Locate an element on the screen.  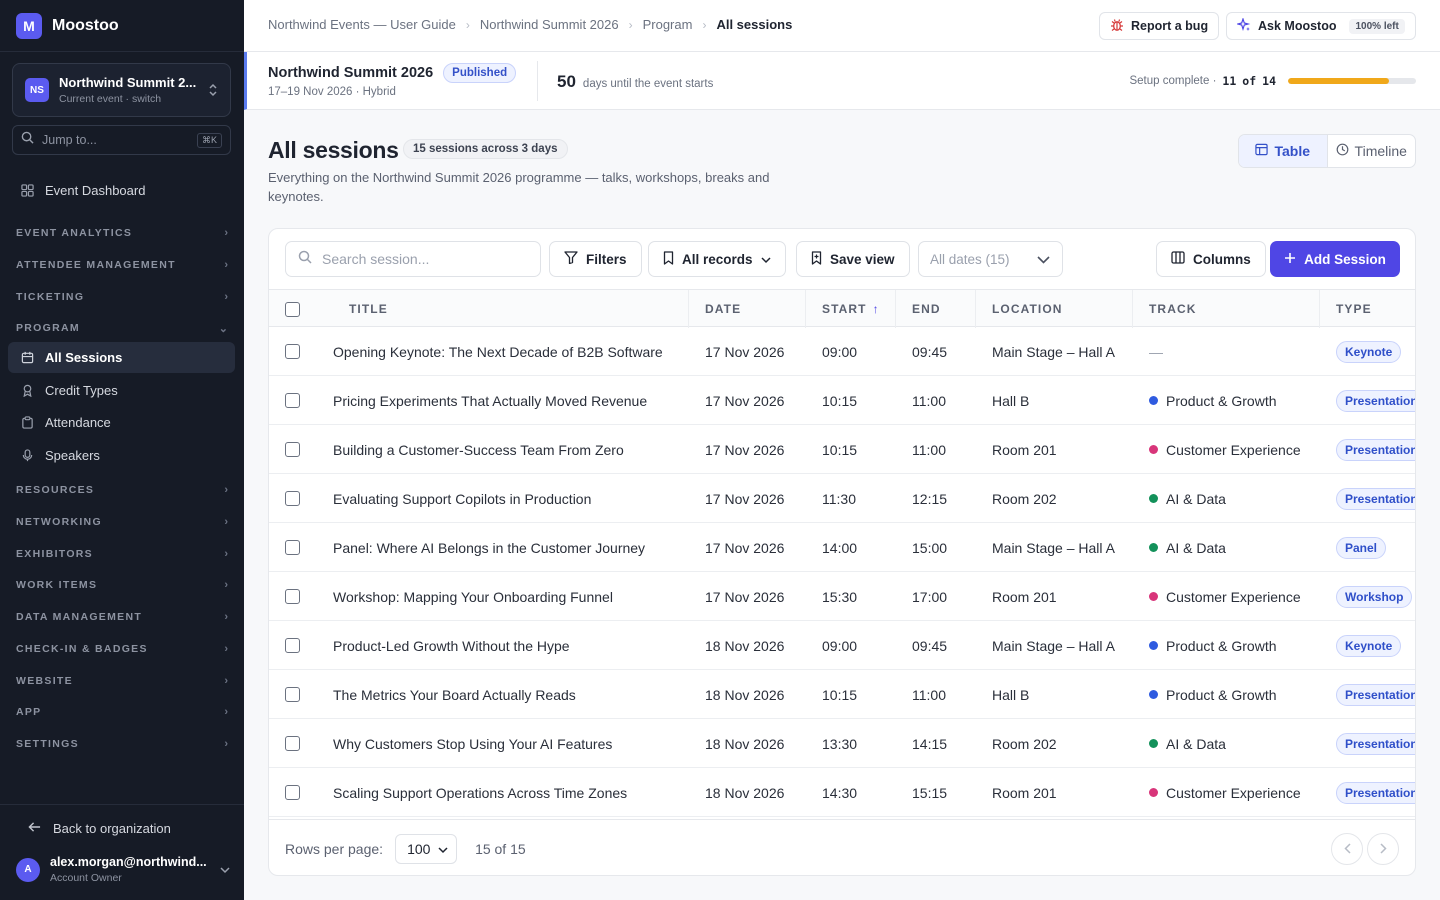
cell-start: 09:00 is located at coordinates (840, 351).